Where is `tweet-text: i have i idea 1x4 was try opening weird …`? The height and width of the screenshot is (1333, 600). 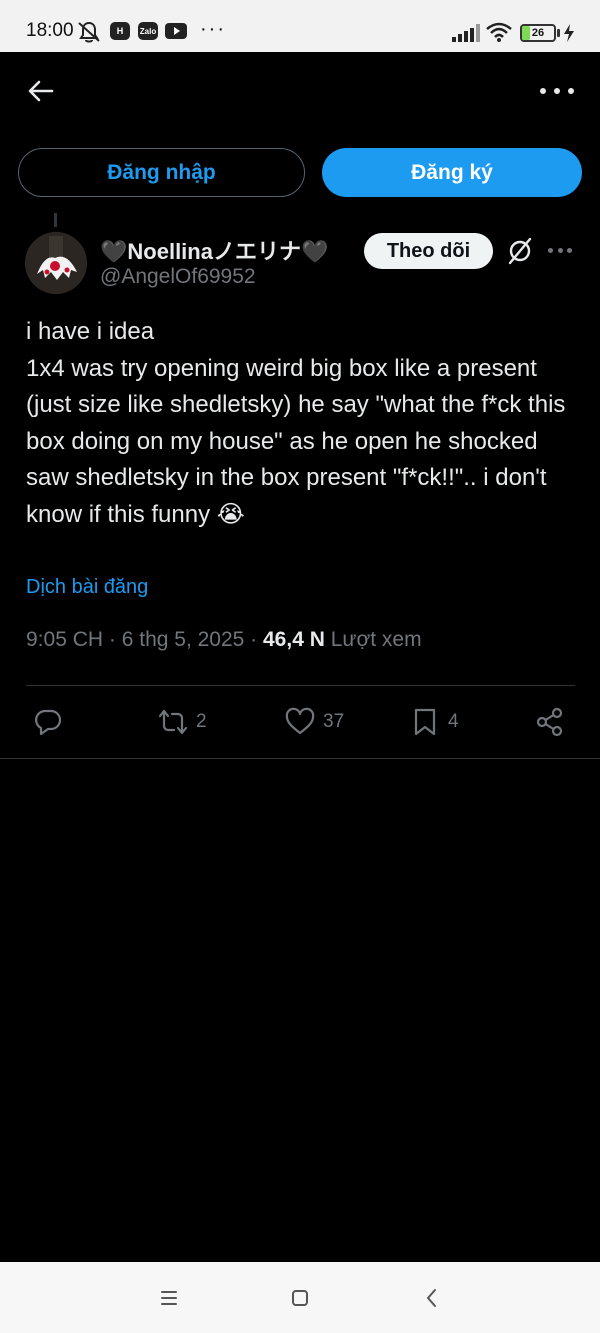 tweet-text: i have i idea 1x4 was try opening weird … is located at coordinates (296, 423).